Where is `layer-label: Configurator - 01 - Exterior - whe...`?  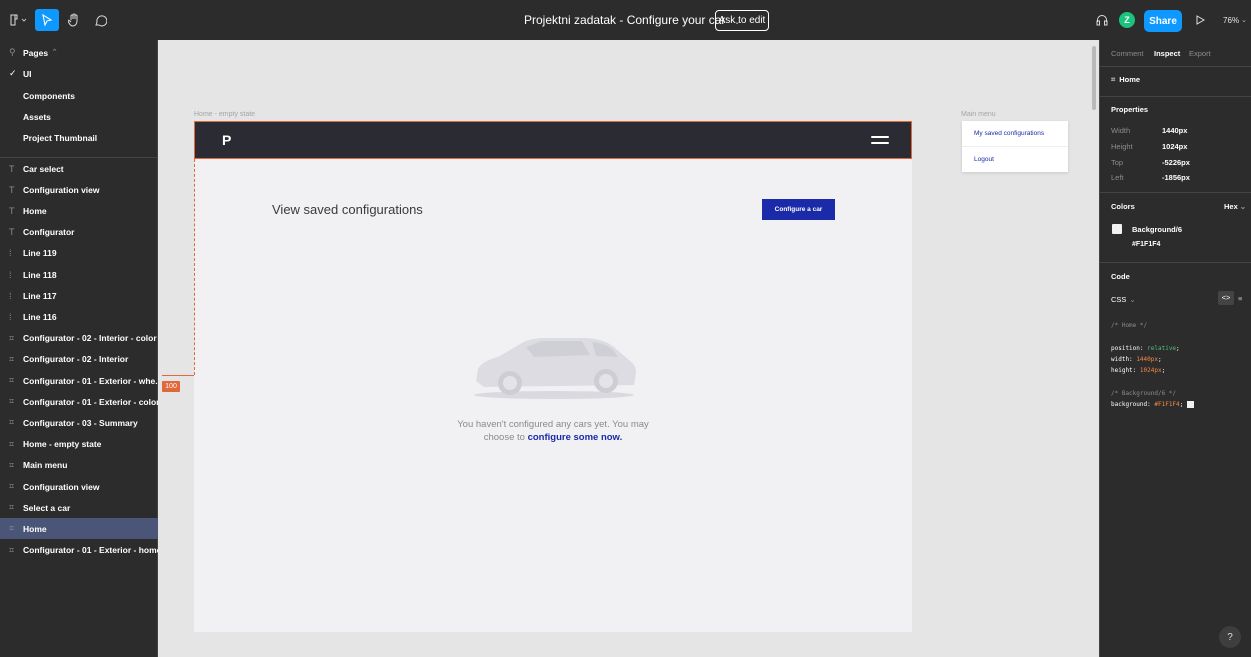
layer-label: Configurator - 01 - Exterior - whe... is located at coordinates (90, 380).